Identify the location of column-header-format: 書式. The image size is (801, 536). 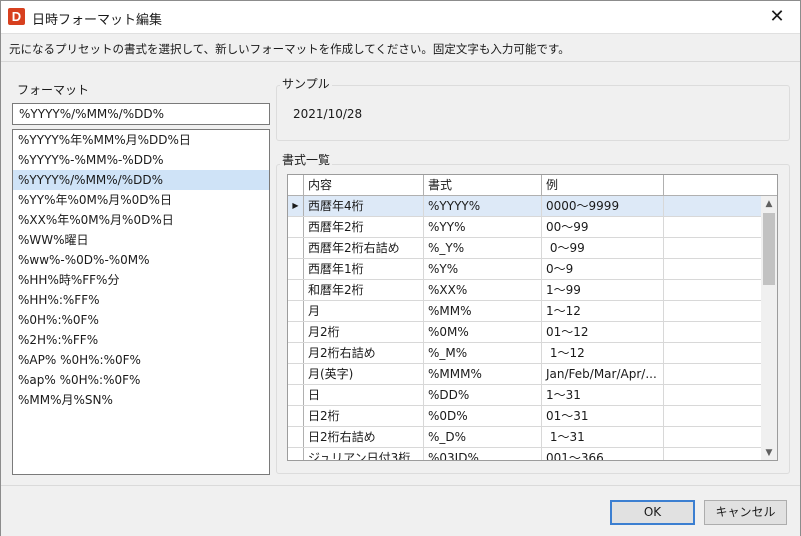
(483, 185).